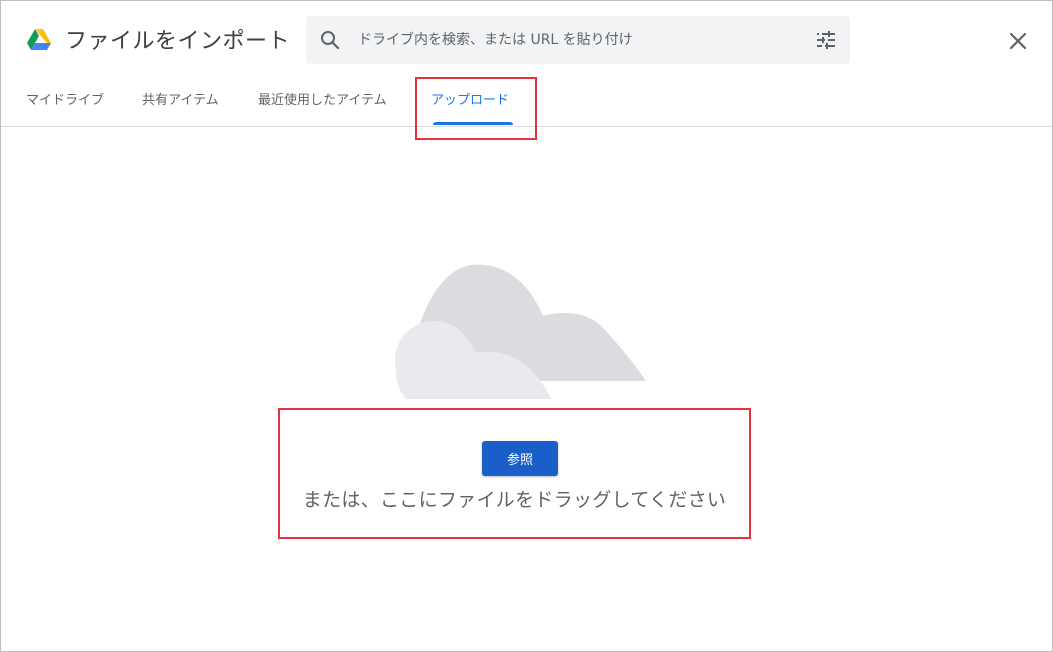  I want to click on dialog-title: ファイルをインポート, so click(178, 41).